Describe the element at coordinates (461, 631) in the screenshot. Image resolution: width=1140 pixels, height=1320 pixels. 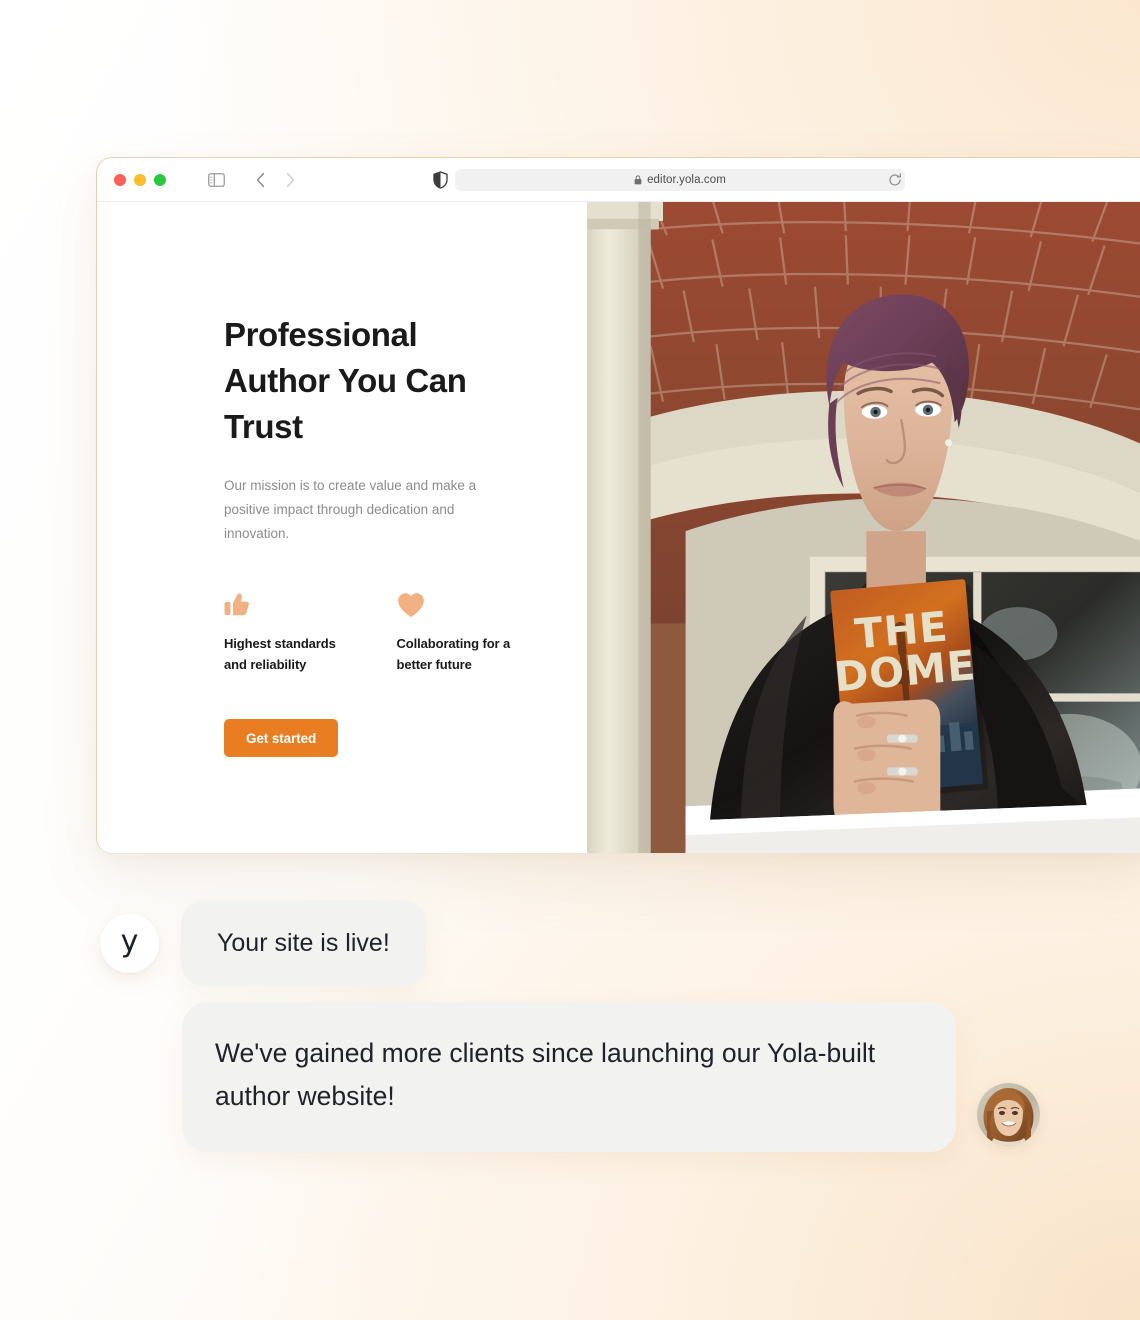
I see `feature-item: Collaborating for a better future` at that location.